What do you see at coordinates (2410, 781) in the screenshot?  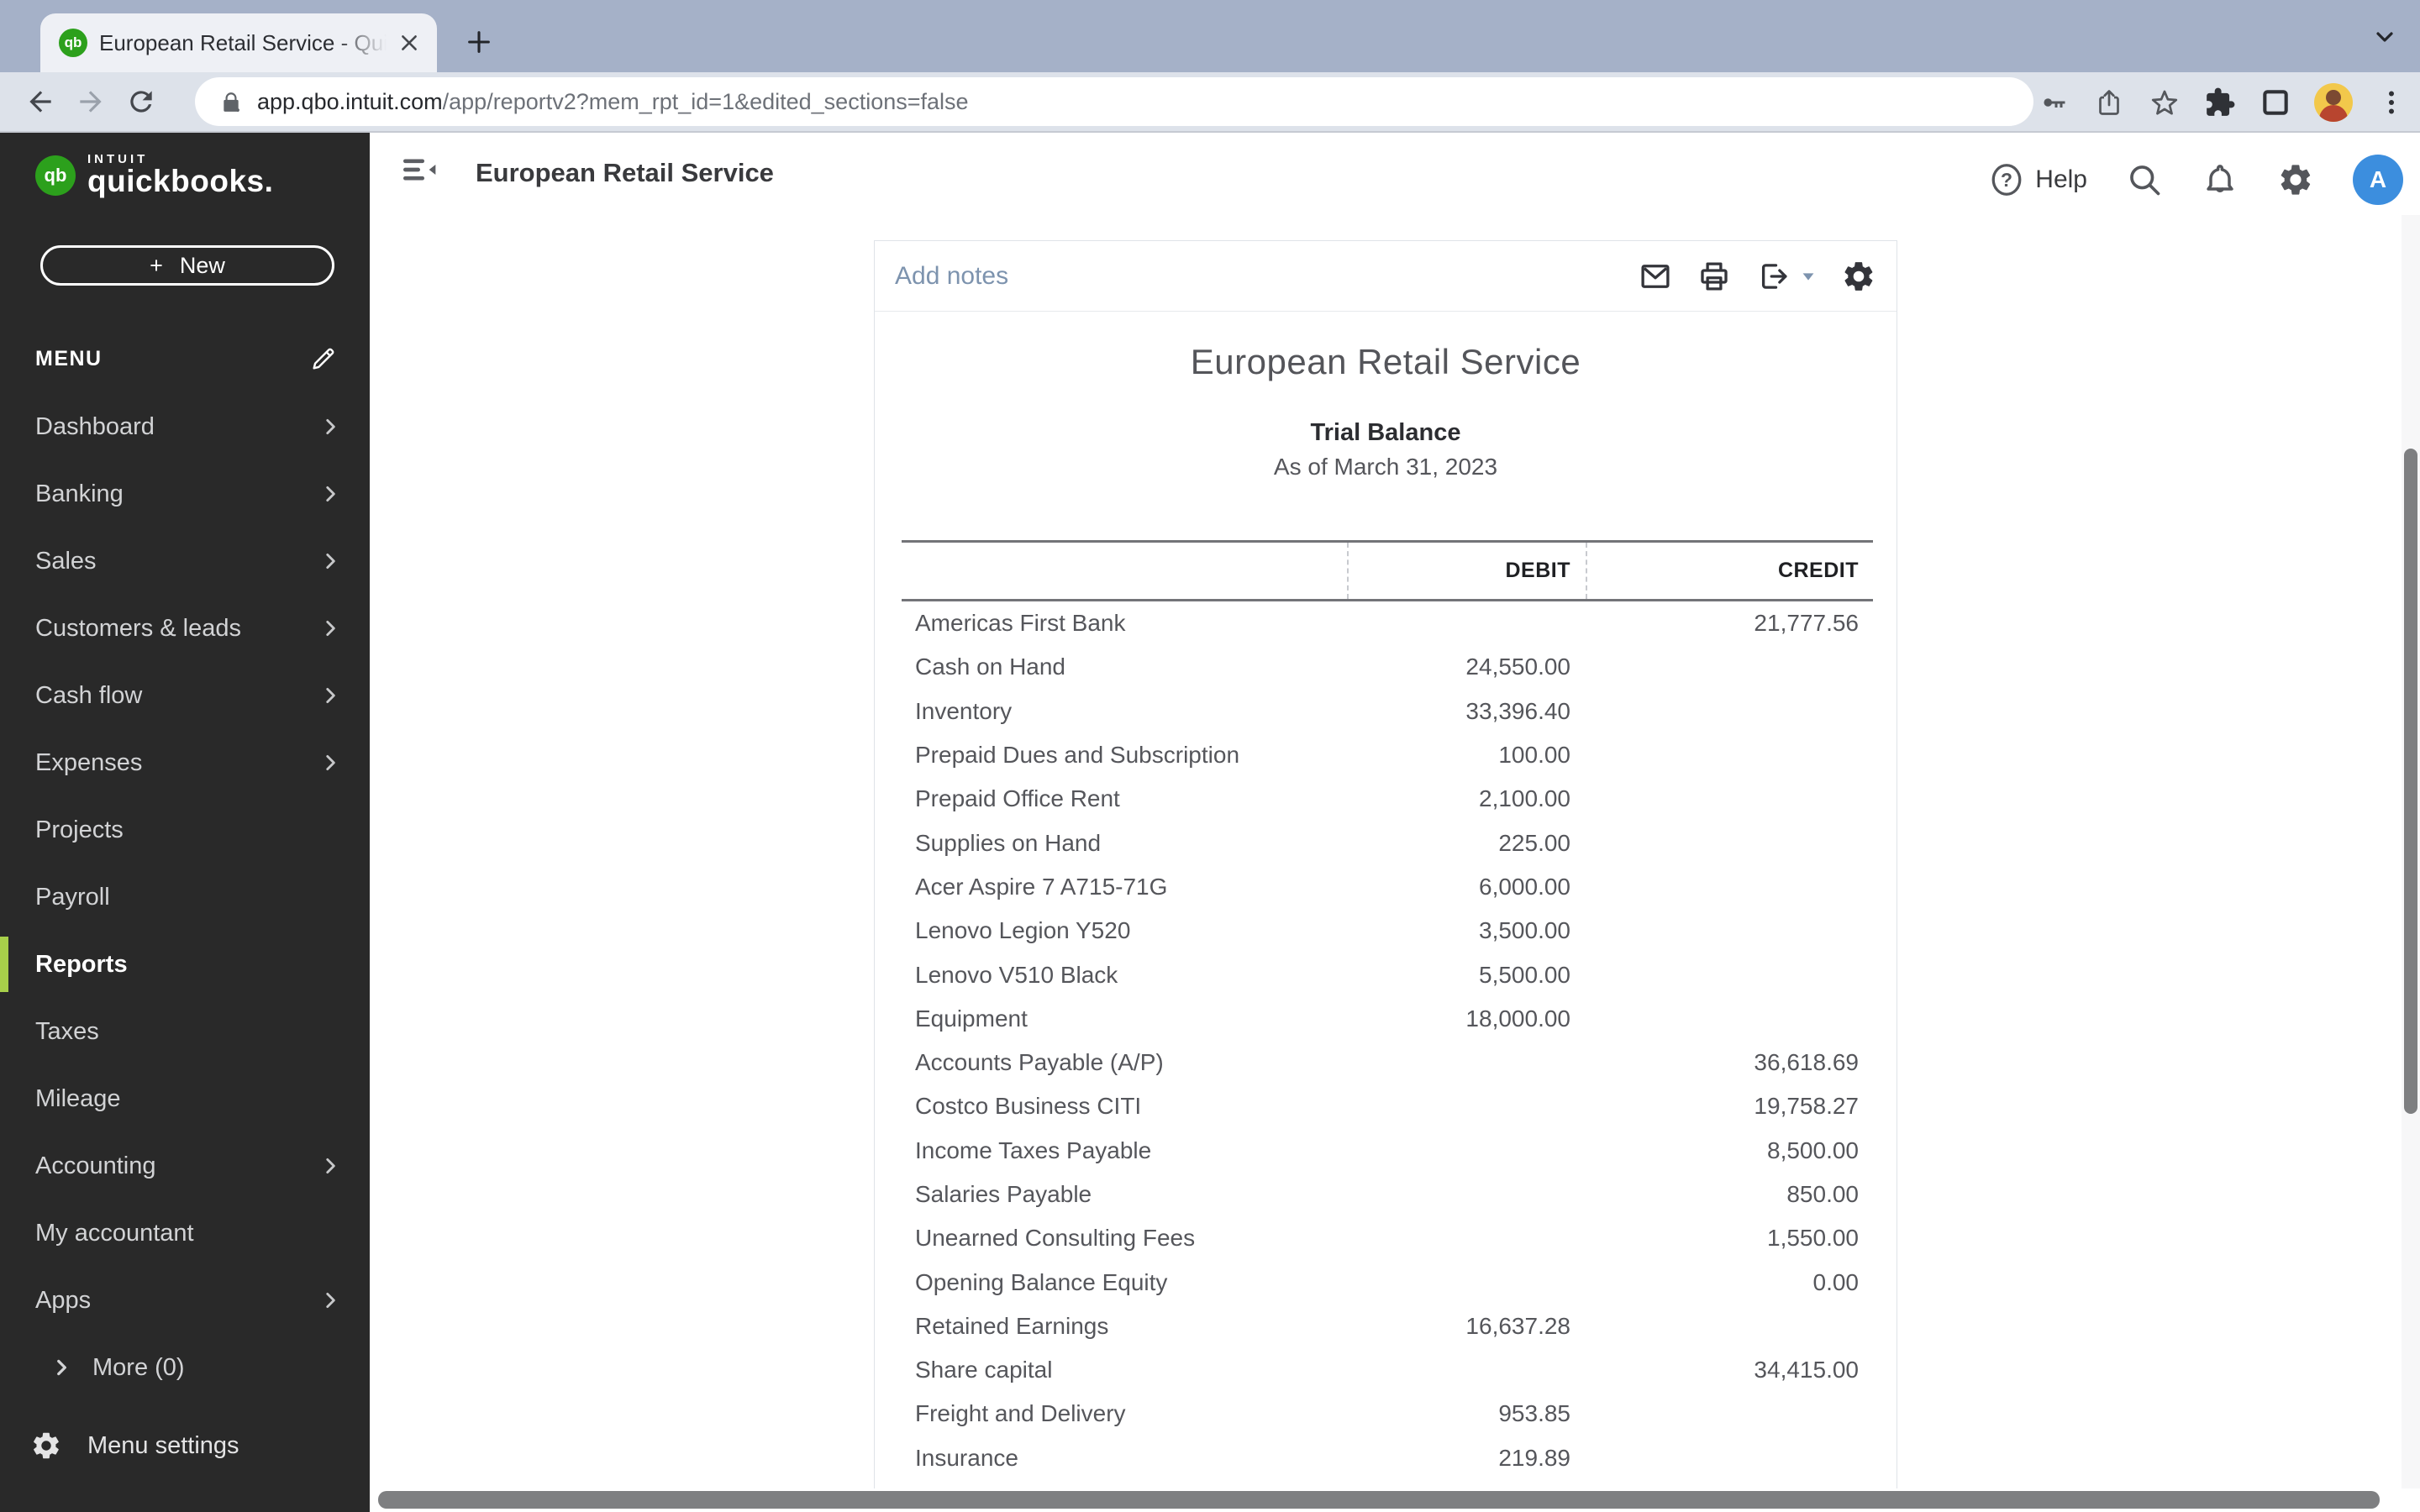 I see `vertical-scrollbar-thumb` at bounding box center [2410, 781].